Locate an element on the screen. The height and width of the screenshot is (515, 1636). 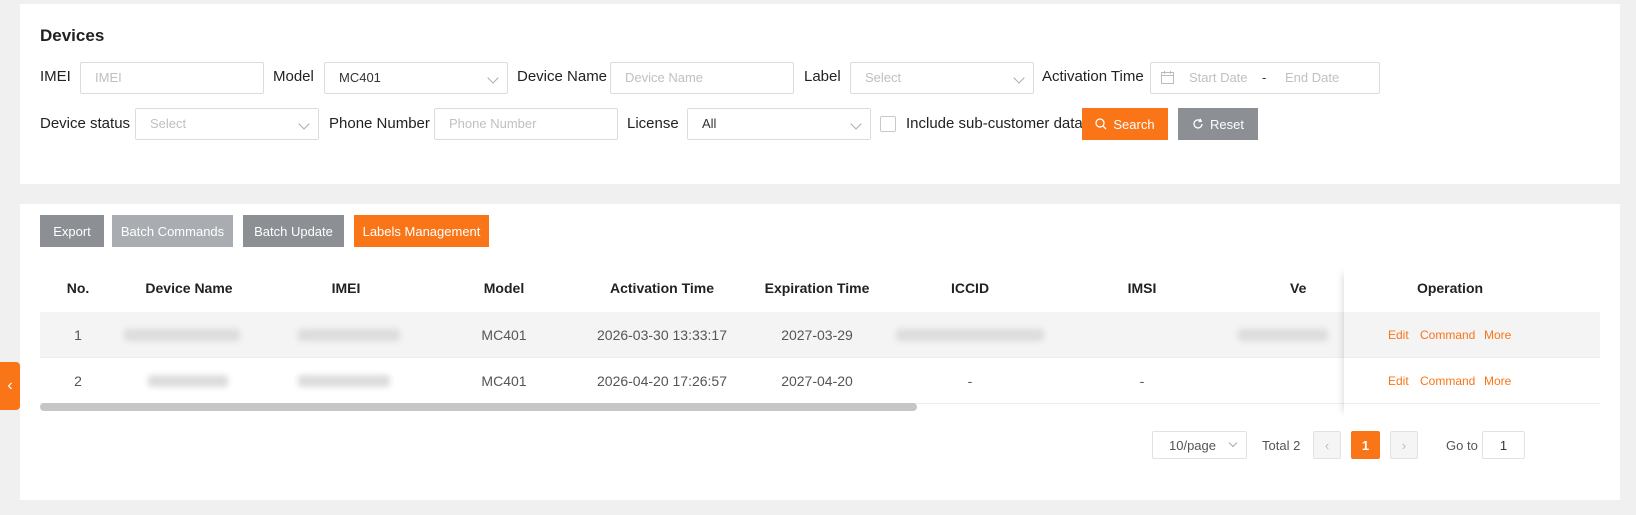
reset-button: Reset is located at coordinates (1218, 124).